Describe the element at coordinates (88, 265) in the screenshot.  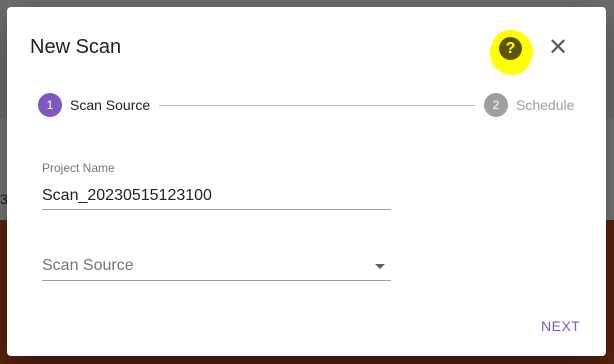
I see `scan-source-placeholder: Scan Source` at that location.